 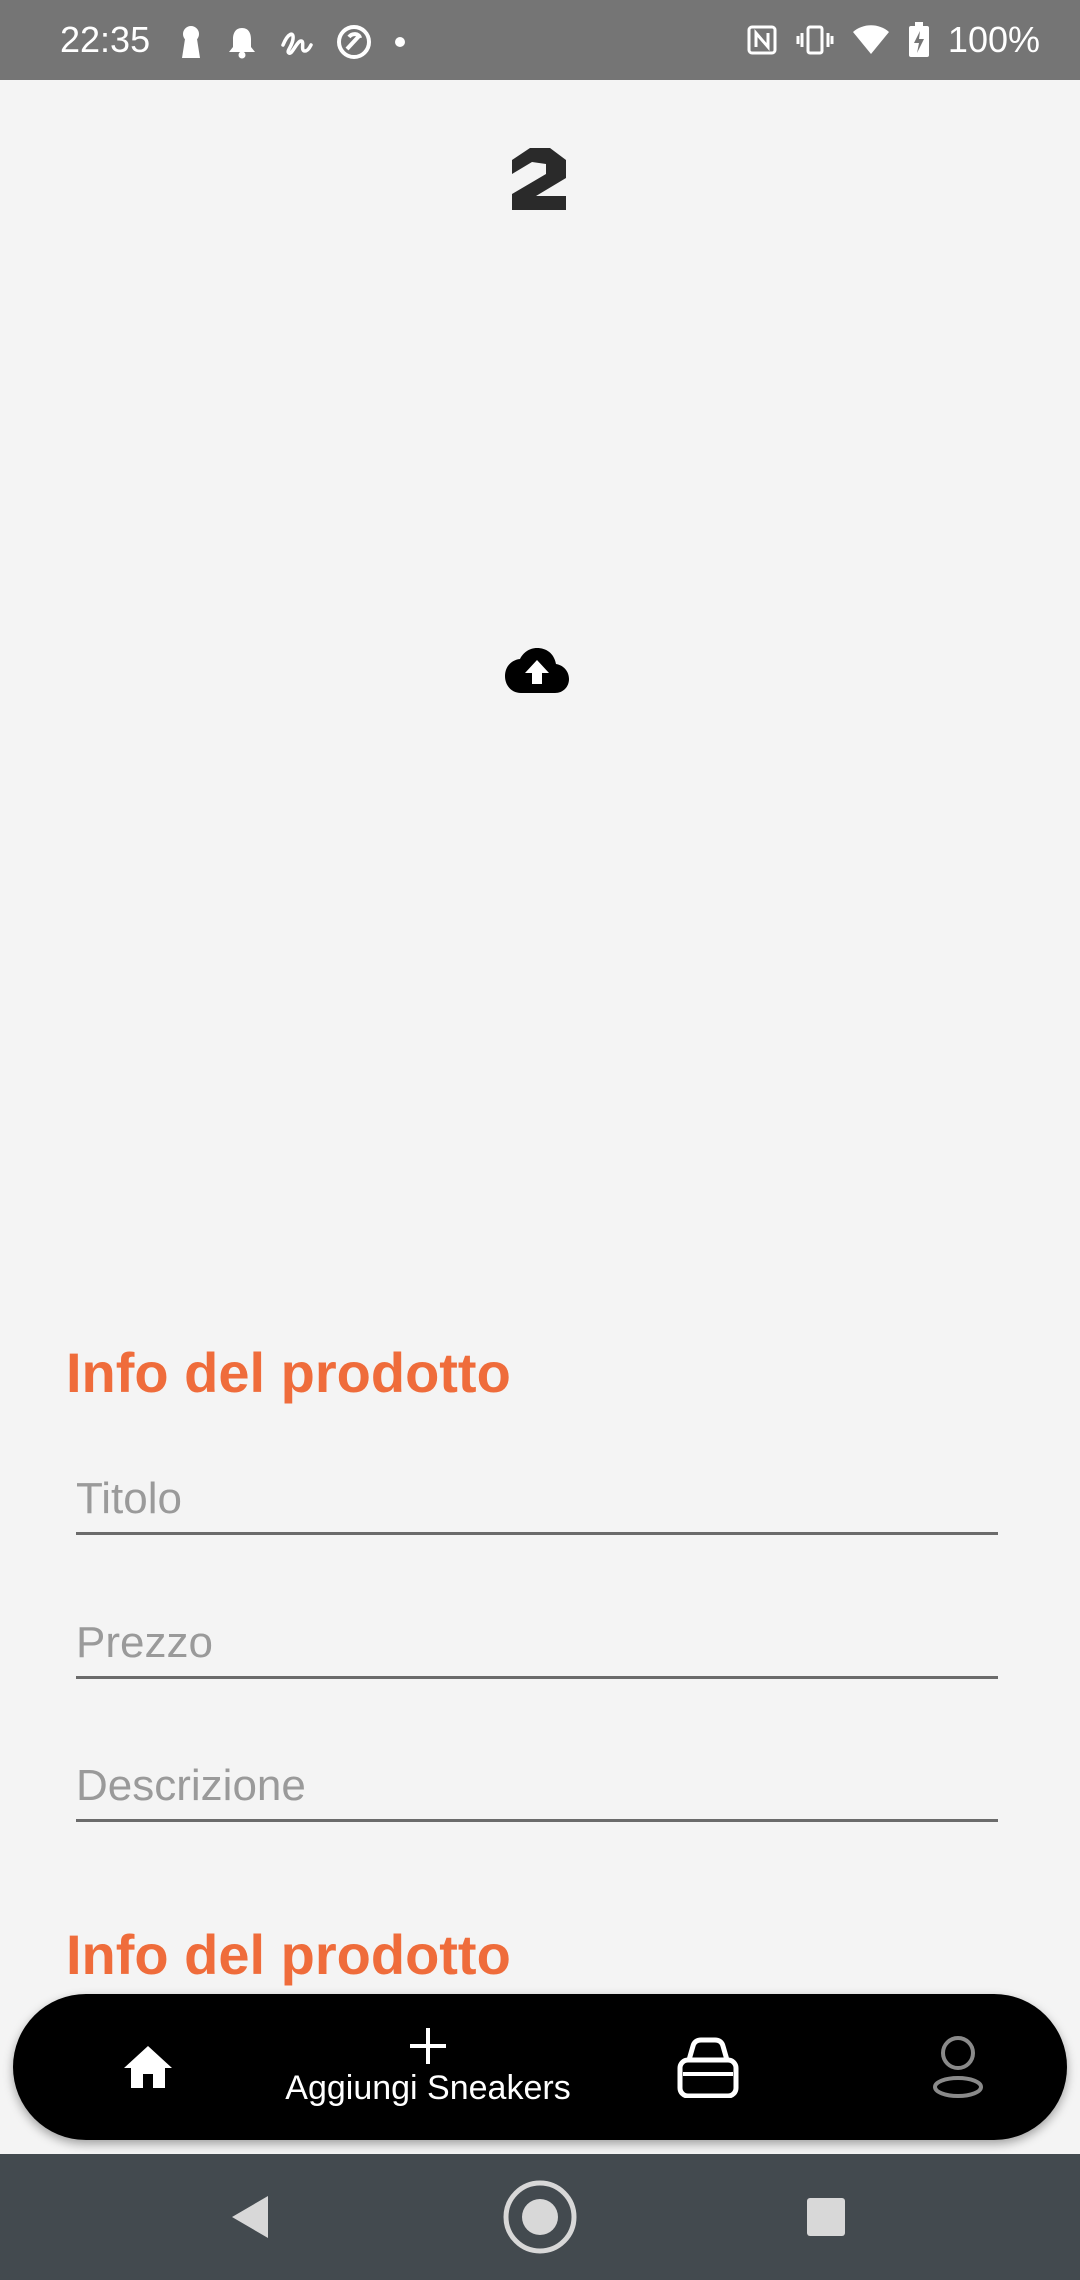 What do you see at coordinates (297, 43) in the screenshot?
I see `signature-icon` at bounding box center [297, 43].